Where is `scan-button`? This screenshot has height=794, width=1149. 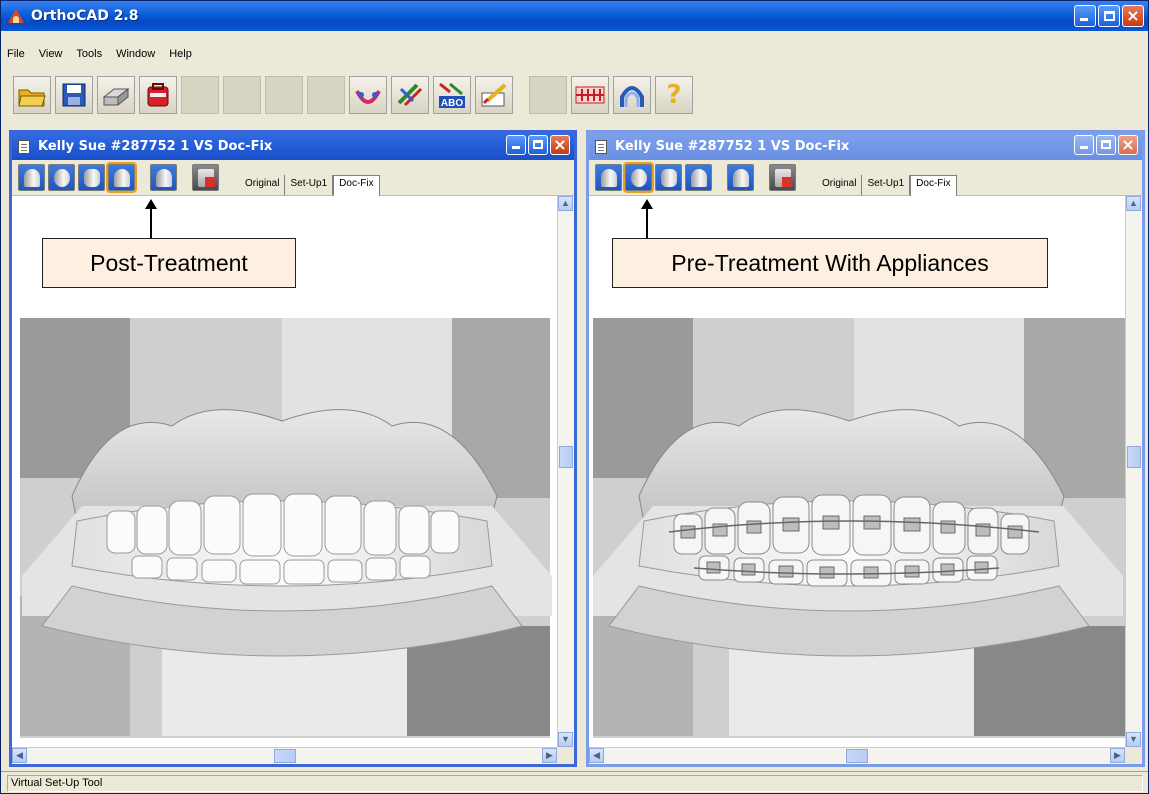 scan-button is located at coordinates (116, 95).